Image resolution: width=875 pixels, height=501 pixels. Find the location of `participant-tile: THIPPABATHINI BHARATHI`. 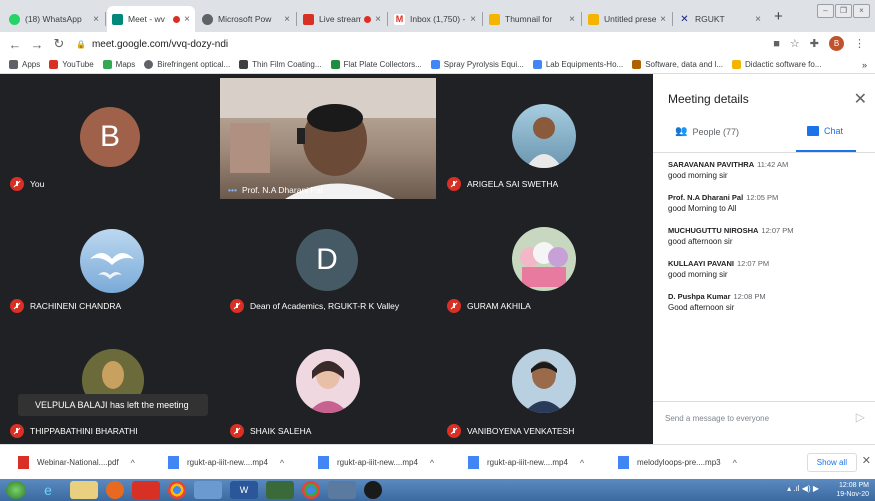

participant-tile: THIPPABATHINI BHARATHI is located at coordinates (109, 382).